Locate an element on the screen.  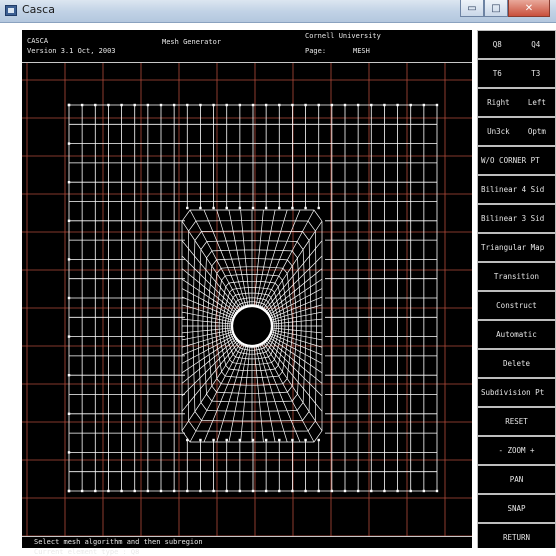
bilinear-3-sided-button: Bilinear 3 Sid is located at coordinates (516, 218).